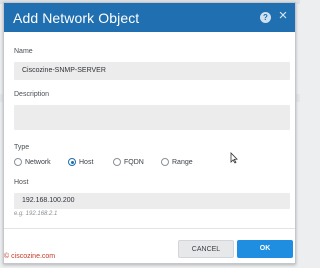 Image resolution: width=320 pixels, height=268 pixels. I want to click on type-radio-range: Range, so click(177, 162).